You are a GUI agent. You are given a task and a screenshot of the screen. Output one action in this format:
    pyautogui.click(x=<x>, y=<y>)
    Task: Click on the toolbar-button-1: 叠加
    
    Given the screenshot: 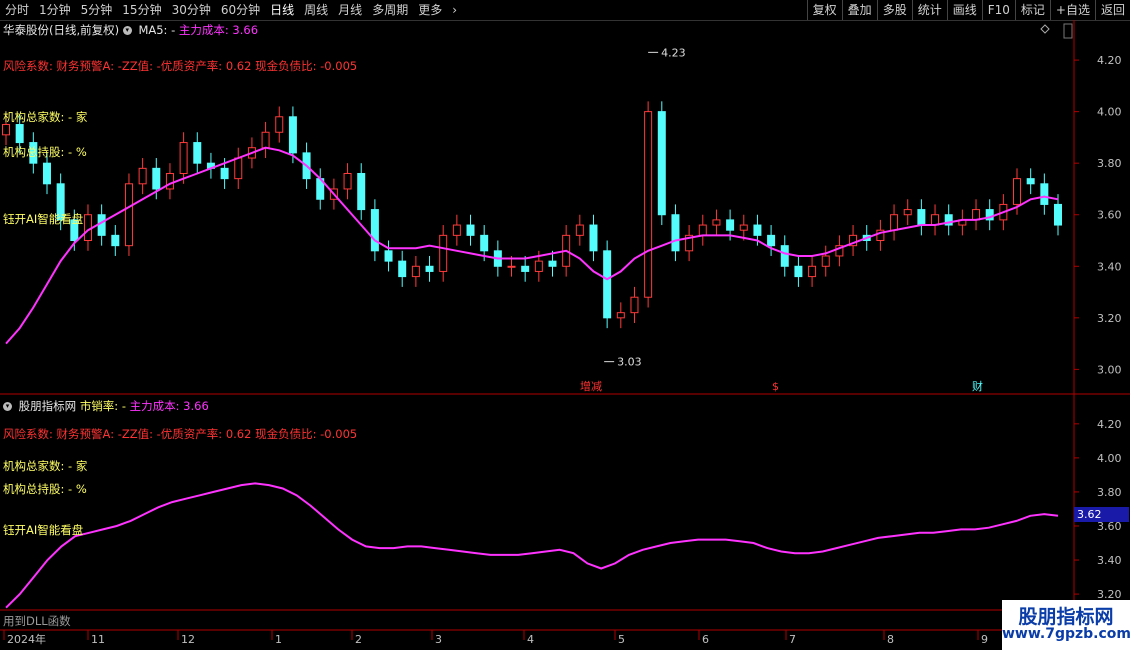 What is the action you would take?
    pyautogui.click(x=859, y=10)
    